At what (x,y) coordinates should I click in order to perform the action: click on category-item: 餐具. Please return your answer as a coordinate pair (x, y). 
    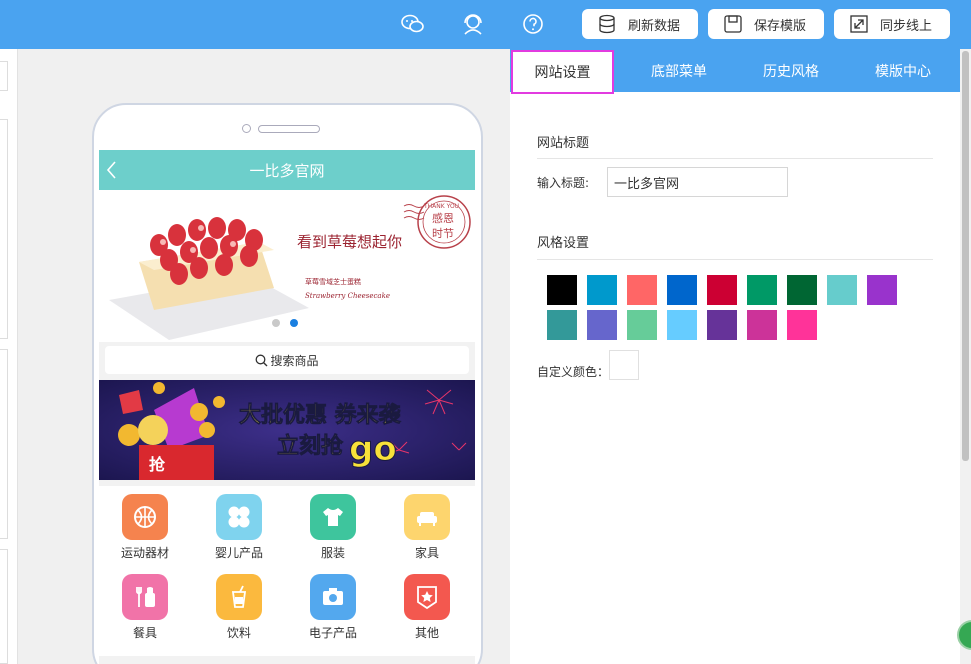
    Looking at the image, I should click on (145, 607).